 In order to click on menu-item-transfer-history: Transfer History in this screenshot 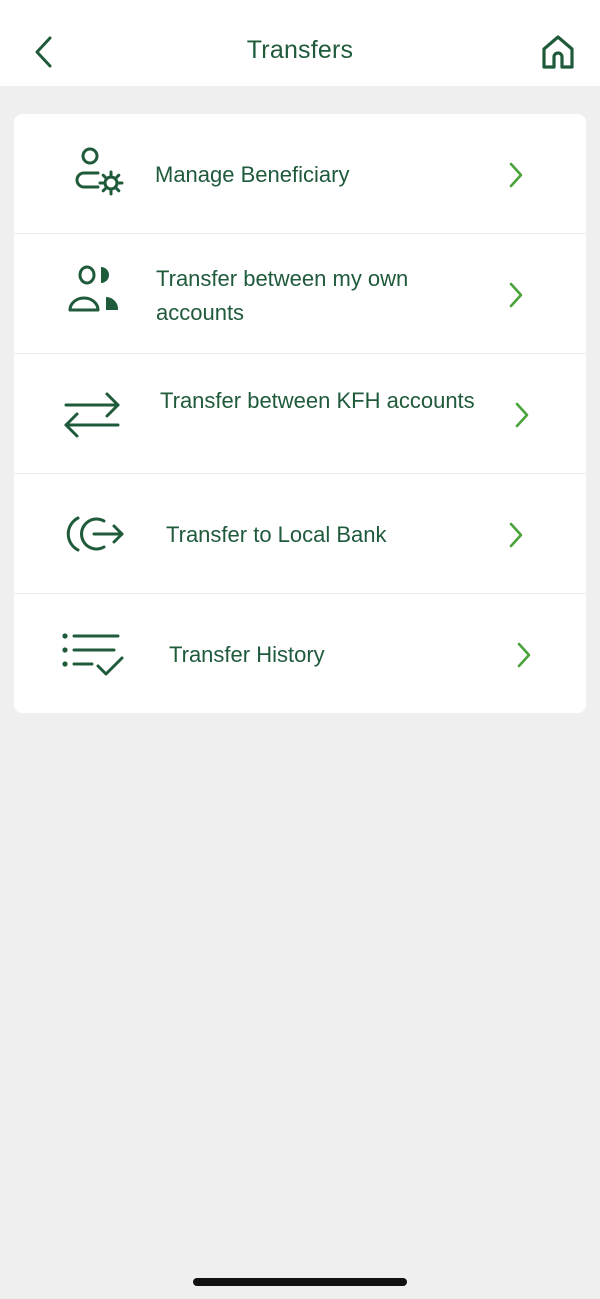, I will do `click(300, 653)`.